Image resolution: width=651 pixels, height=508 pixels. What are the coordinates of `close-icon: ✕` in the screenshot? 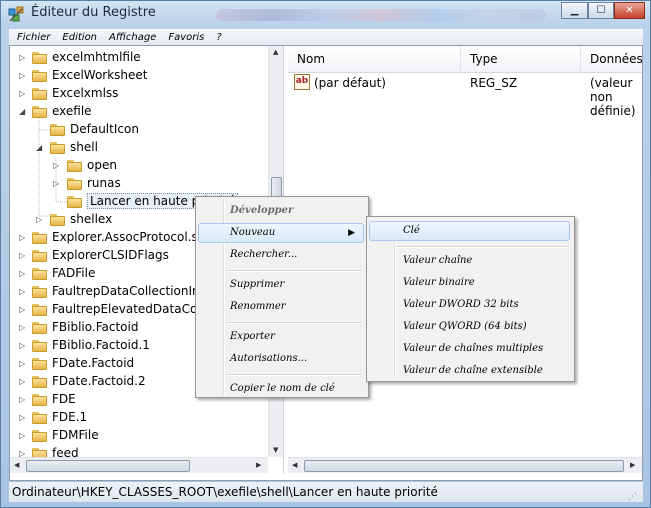 It's located at (629, 10).